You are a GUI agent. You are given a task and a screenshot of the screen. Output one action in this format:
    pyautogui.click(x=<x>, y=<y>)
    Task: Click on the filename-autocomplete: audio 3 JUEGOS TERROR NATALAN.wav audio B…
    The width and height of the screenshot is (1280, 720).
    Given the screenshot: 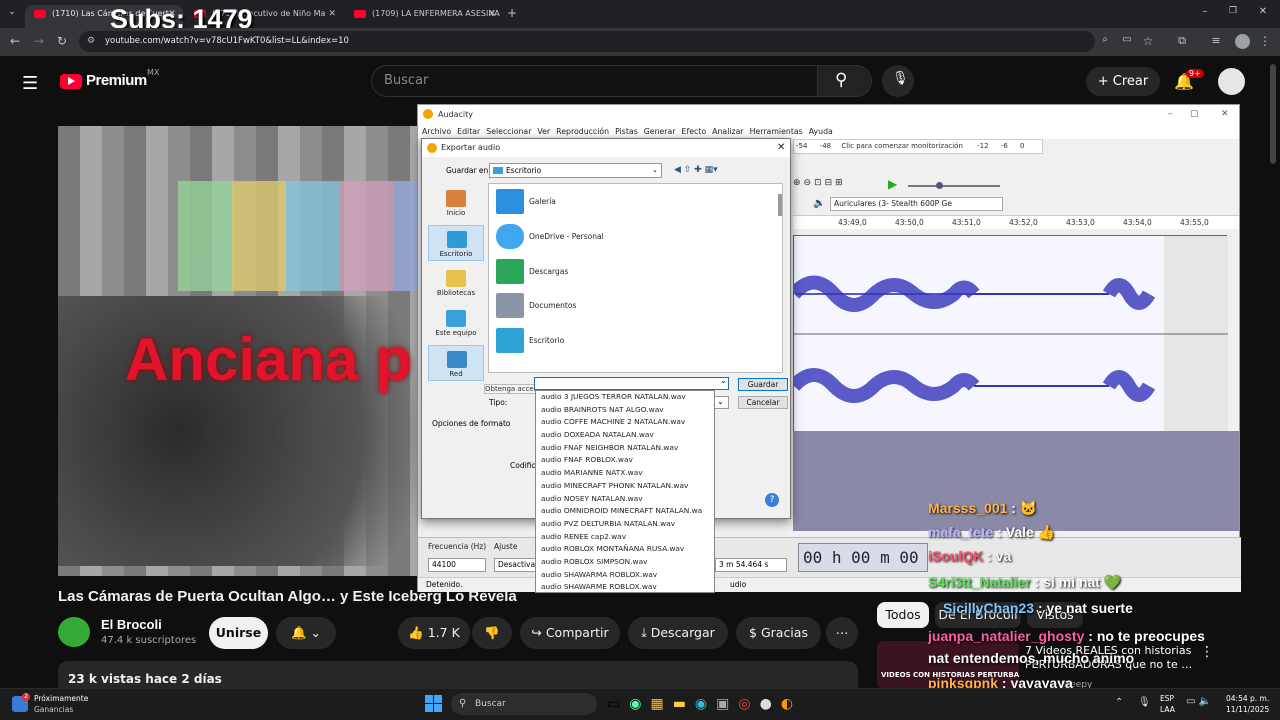 What is the action you would take?
    pyautogui.click(x=625, y=491)
    